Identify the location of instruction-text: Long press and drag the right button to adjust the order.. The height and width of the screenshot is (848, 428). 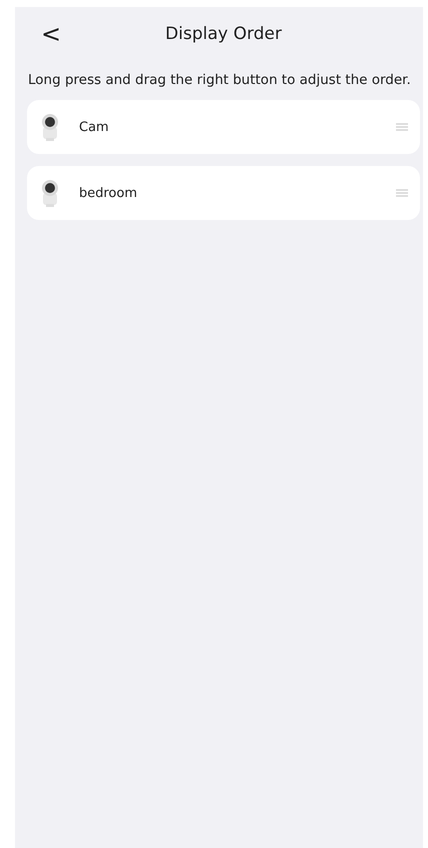
(220, 80).